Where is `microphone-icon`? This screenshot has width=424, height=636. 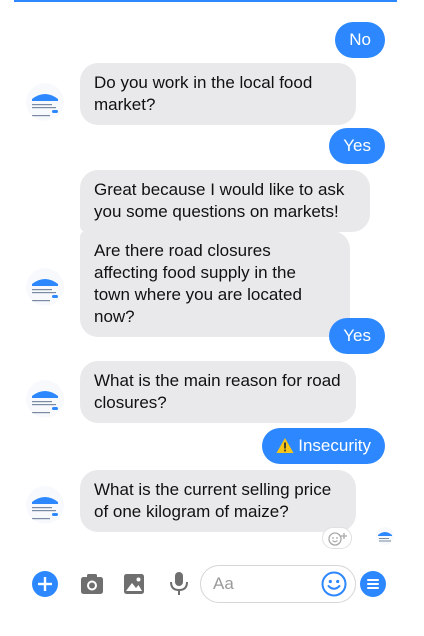
microphone-icon is located at coordinates (179, 584).